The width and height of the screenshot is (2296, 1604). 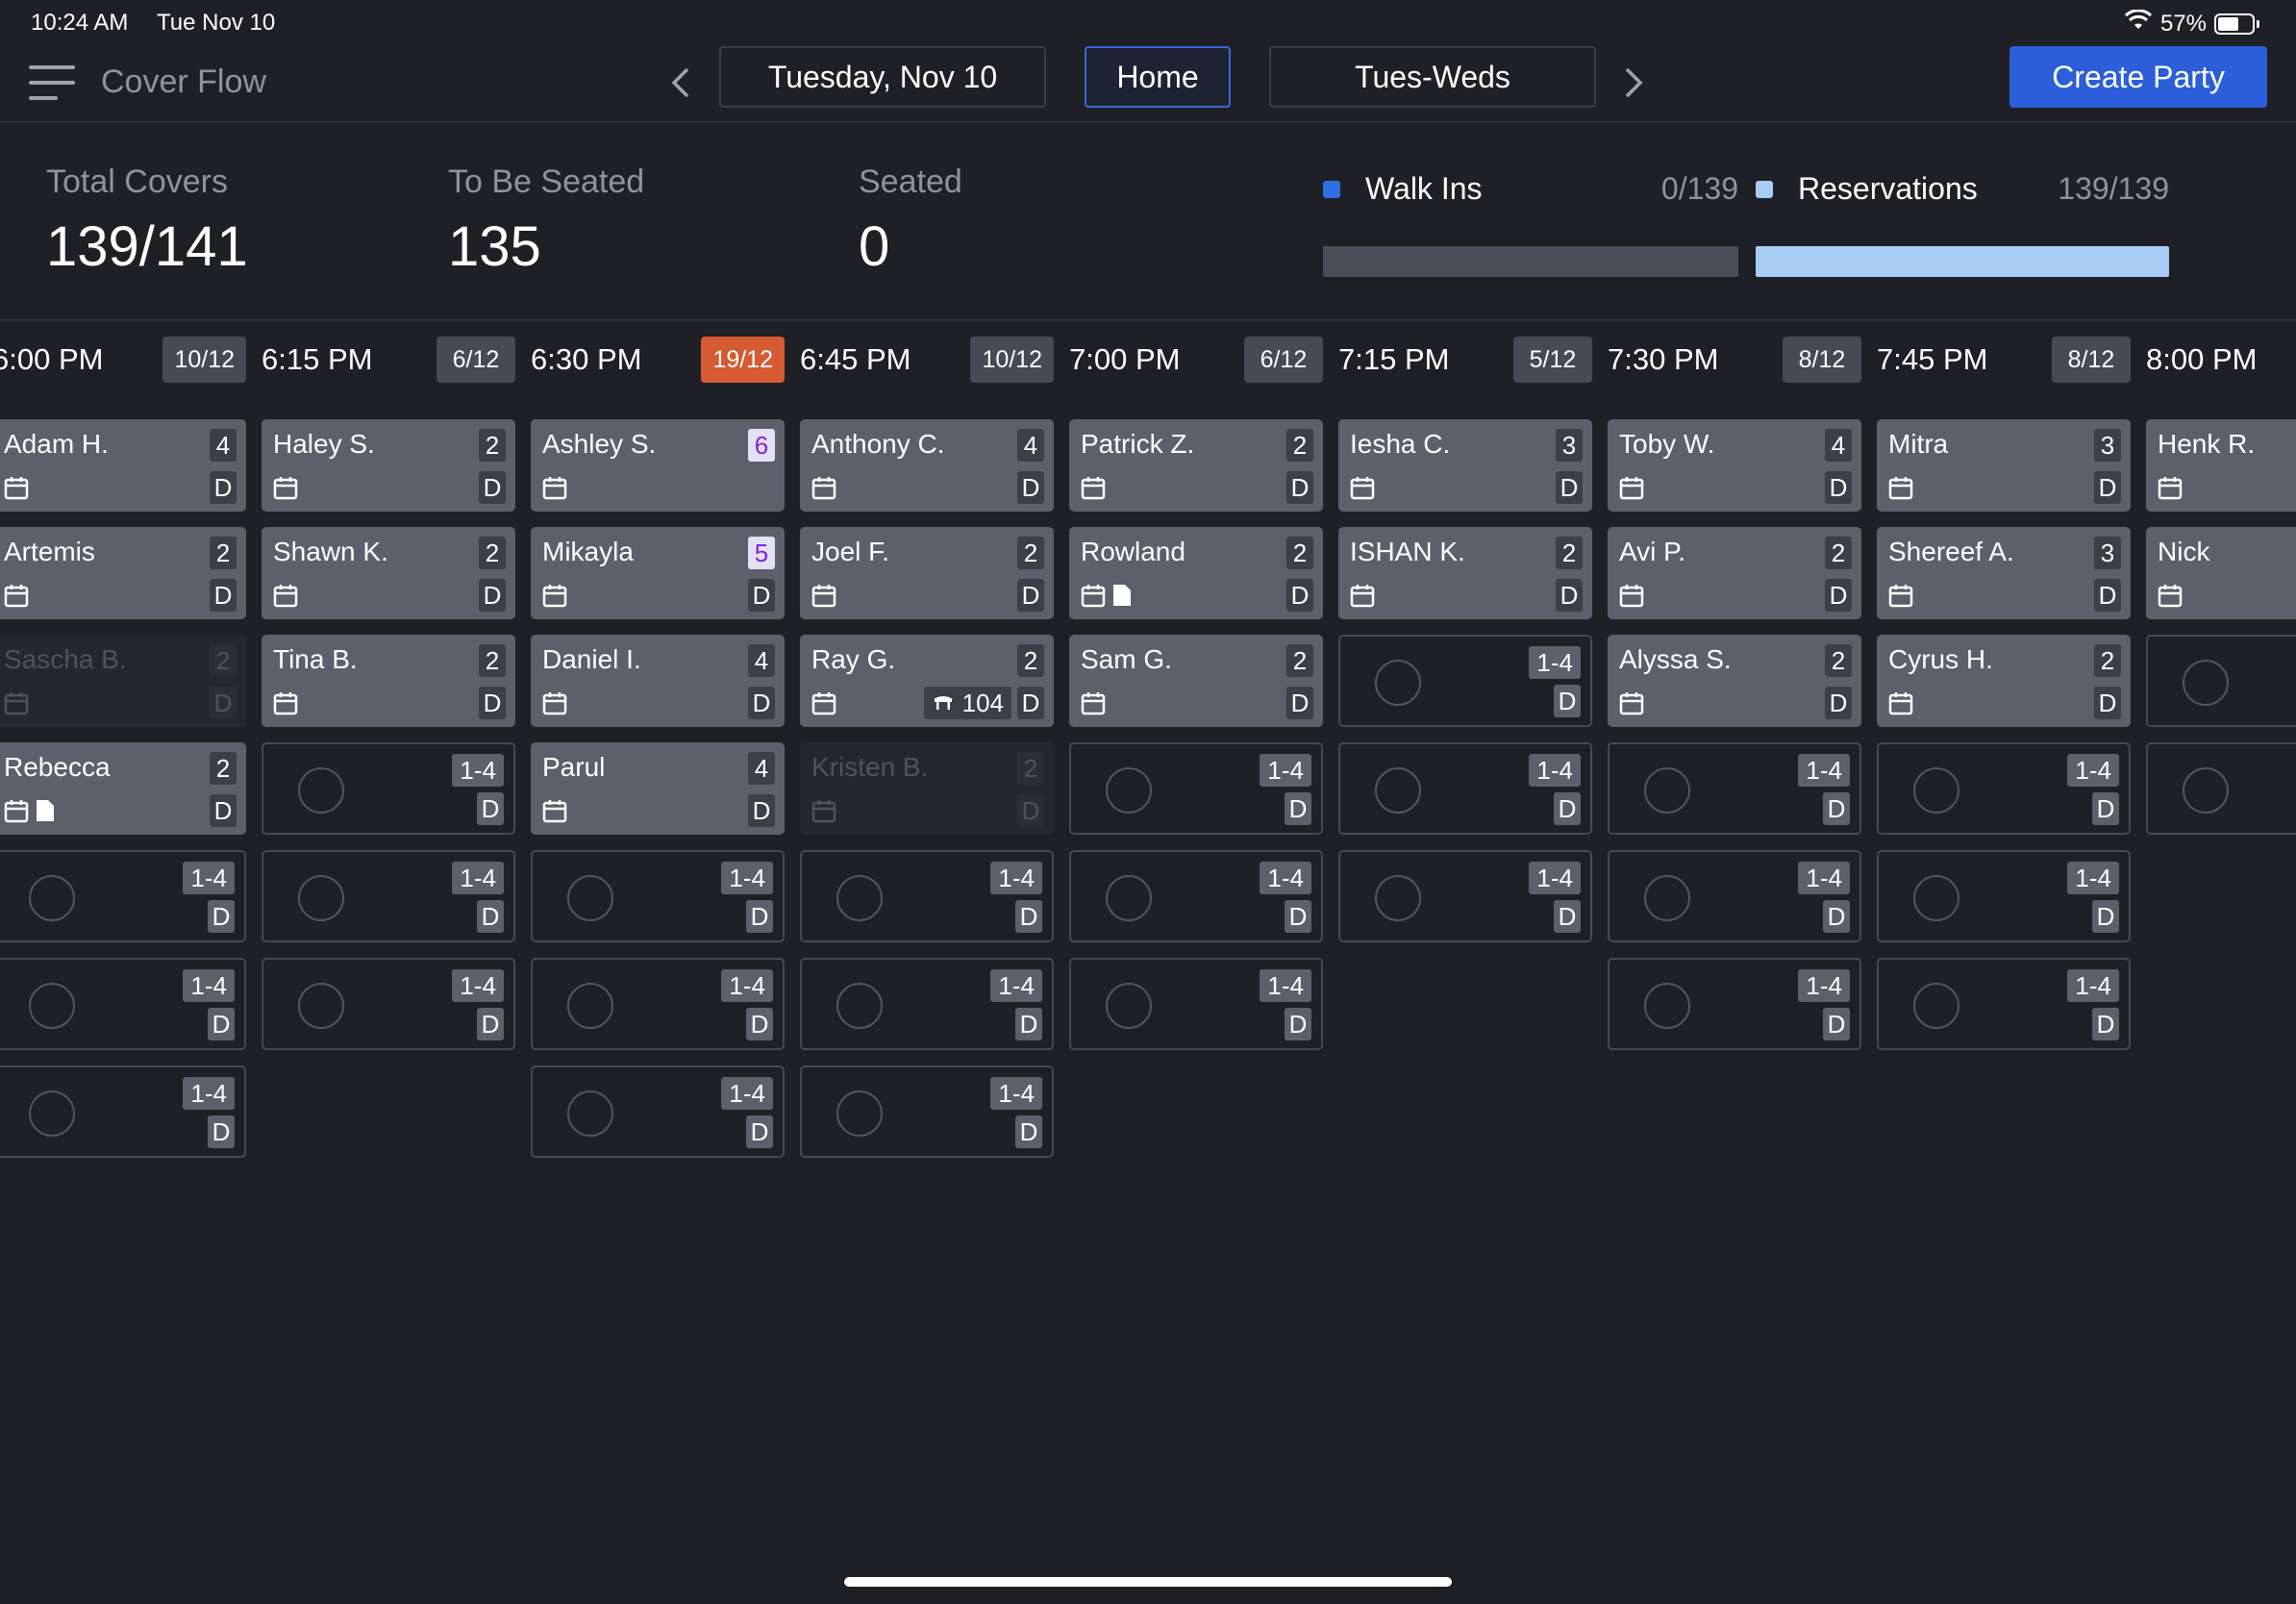 I want to click on reservation-card: Sam G. 2 D, so click(x=1196, y=681).